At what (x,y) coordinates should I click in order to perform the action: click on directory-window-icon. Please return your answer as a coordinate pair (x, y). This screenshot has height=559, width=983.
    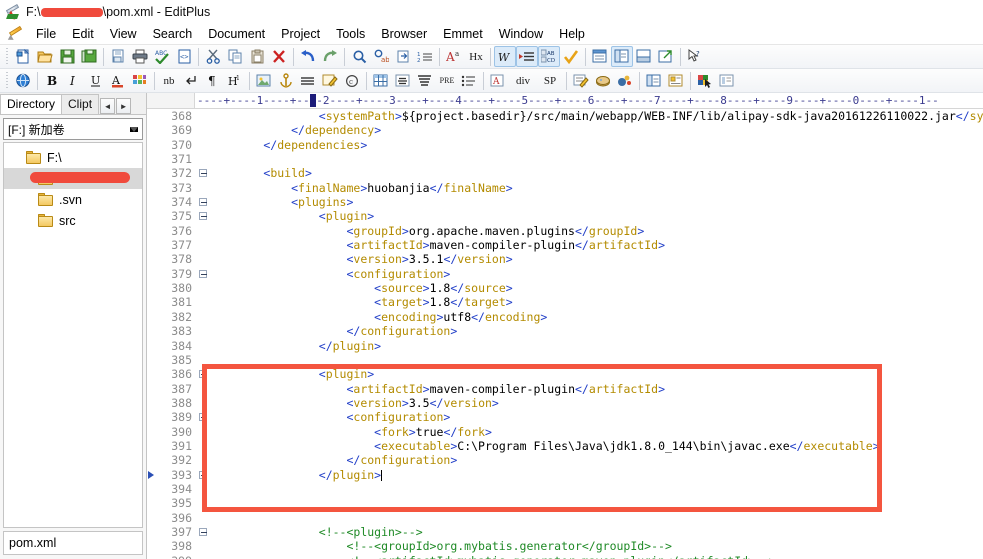
    Looking at the image, I should click on (600, 56).